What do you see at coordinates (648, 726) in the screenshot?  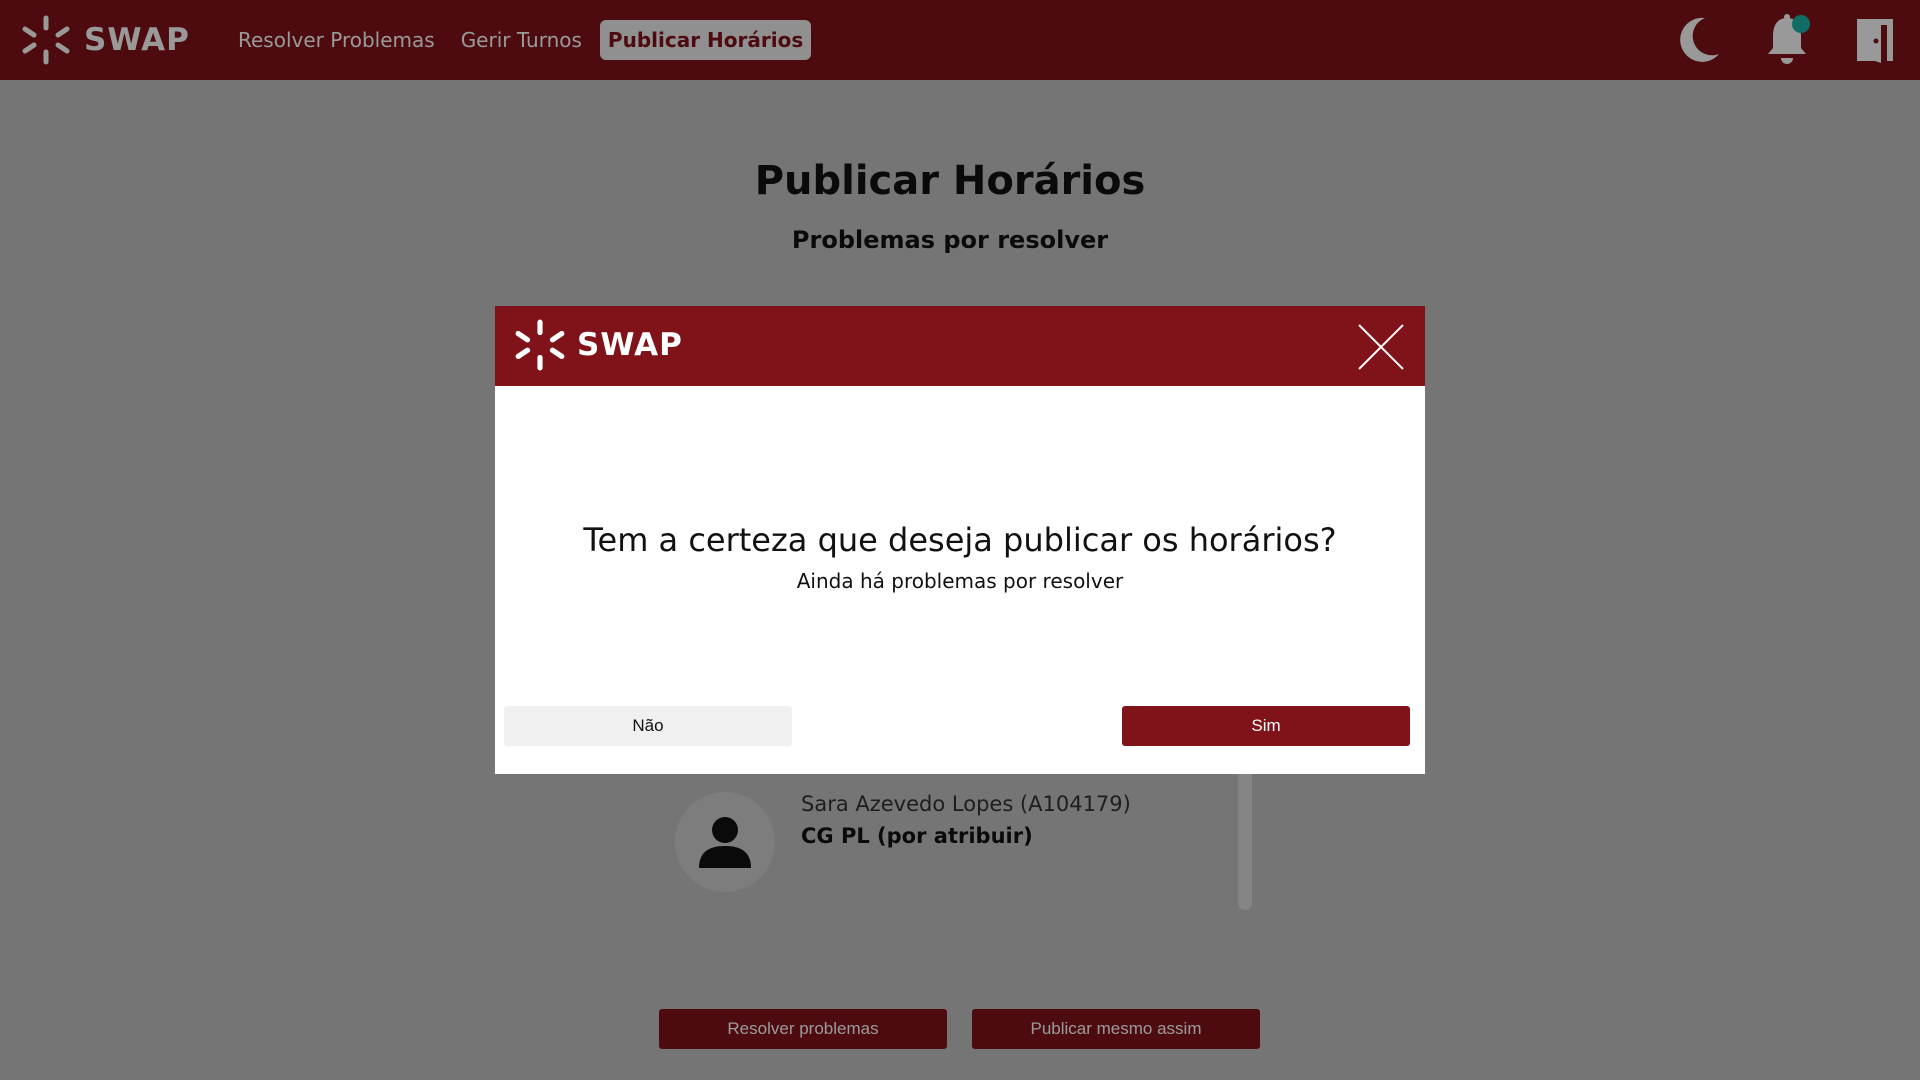 I see `no-button: Não` at bounding box center [648, 726].